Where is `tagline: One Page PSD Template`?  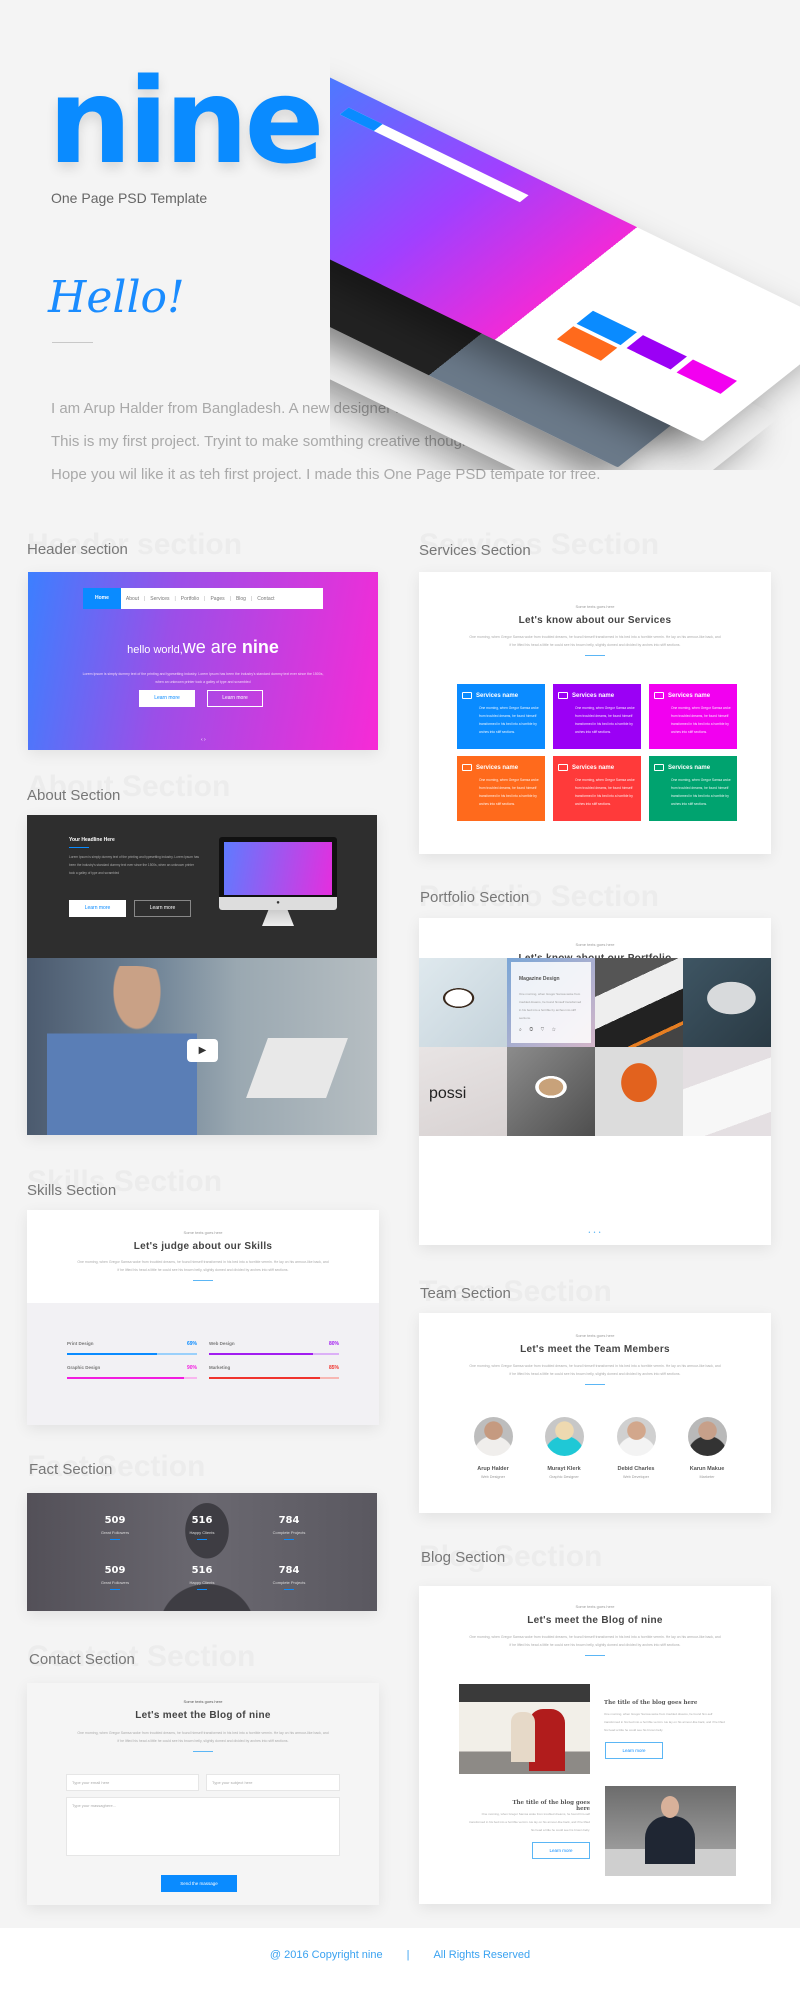 tagline: One Page PSD Template is located at coordinates (129, 198).